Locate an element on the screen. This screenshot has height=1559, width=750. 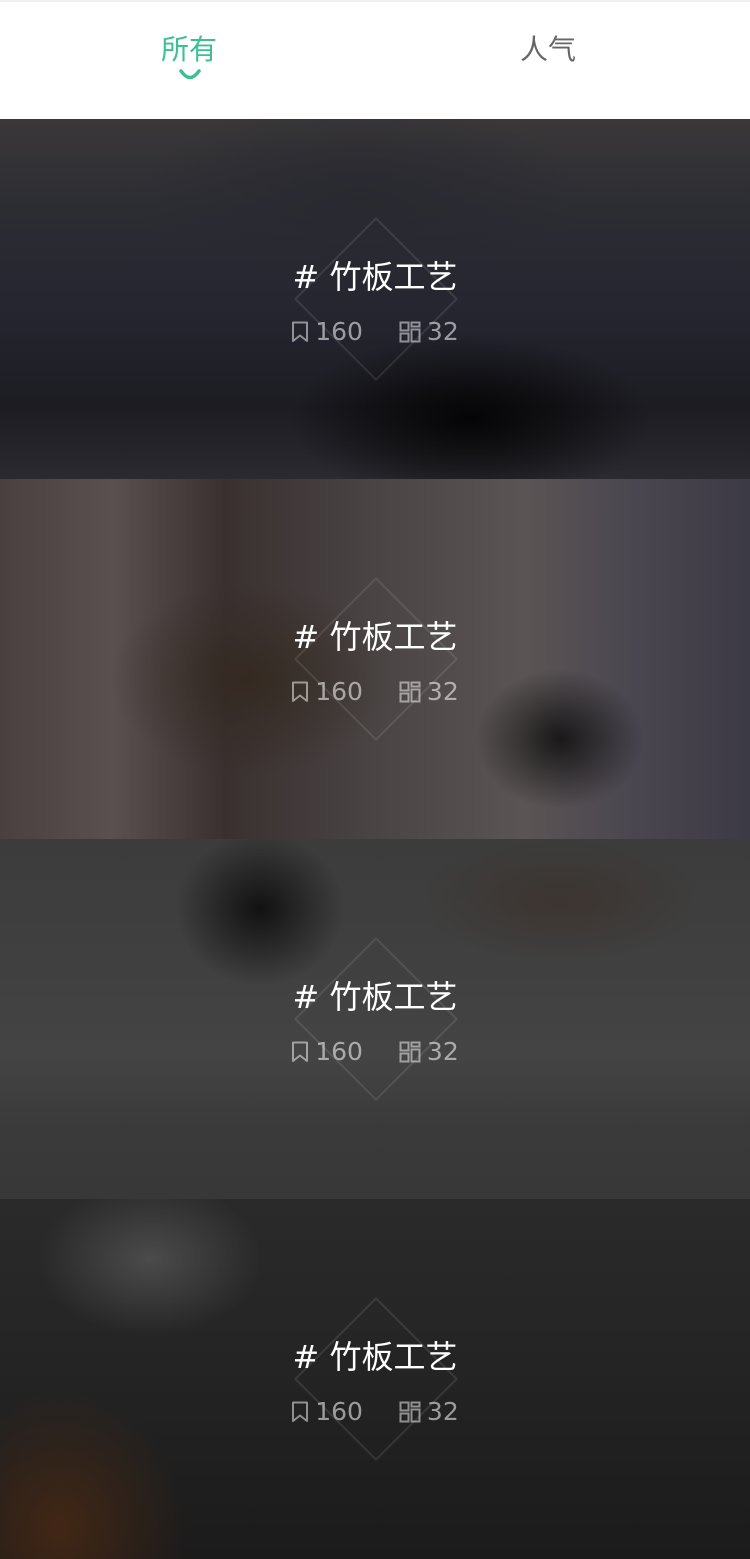
tab-all: 所有 is located at coordinates (189, 50).